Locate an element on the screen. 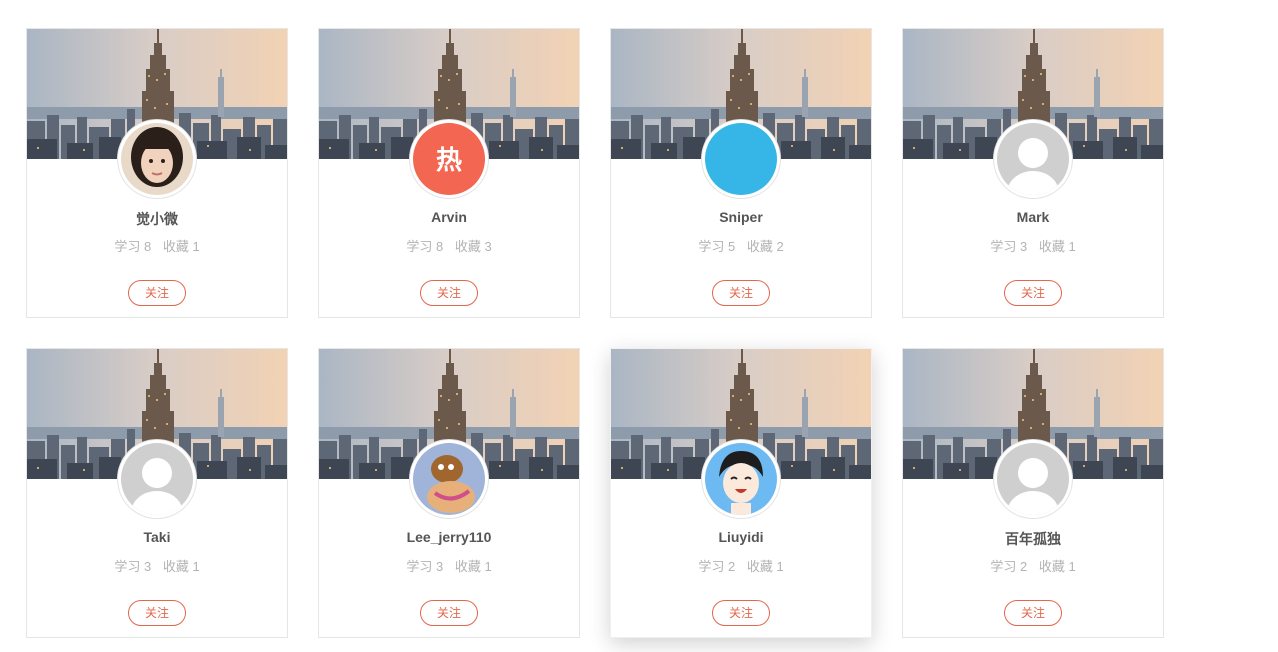 The width and height of the screenshot is (1278, 652). user-name: Arvin is located at coordinates (449, 217).